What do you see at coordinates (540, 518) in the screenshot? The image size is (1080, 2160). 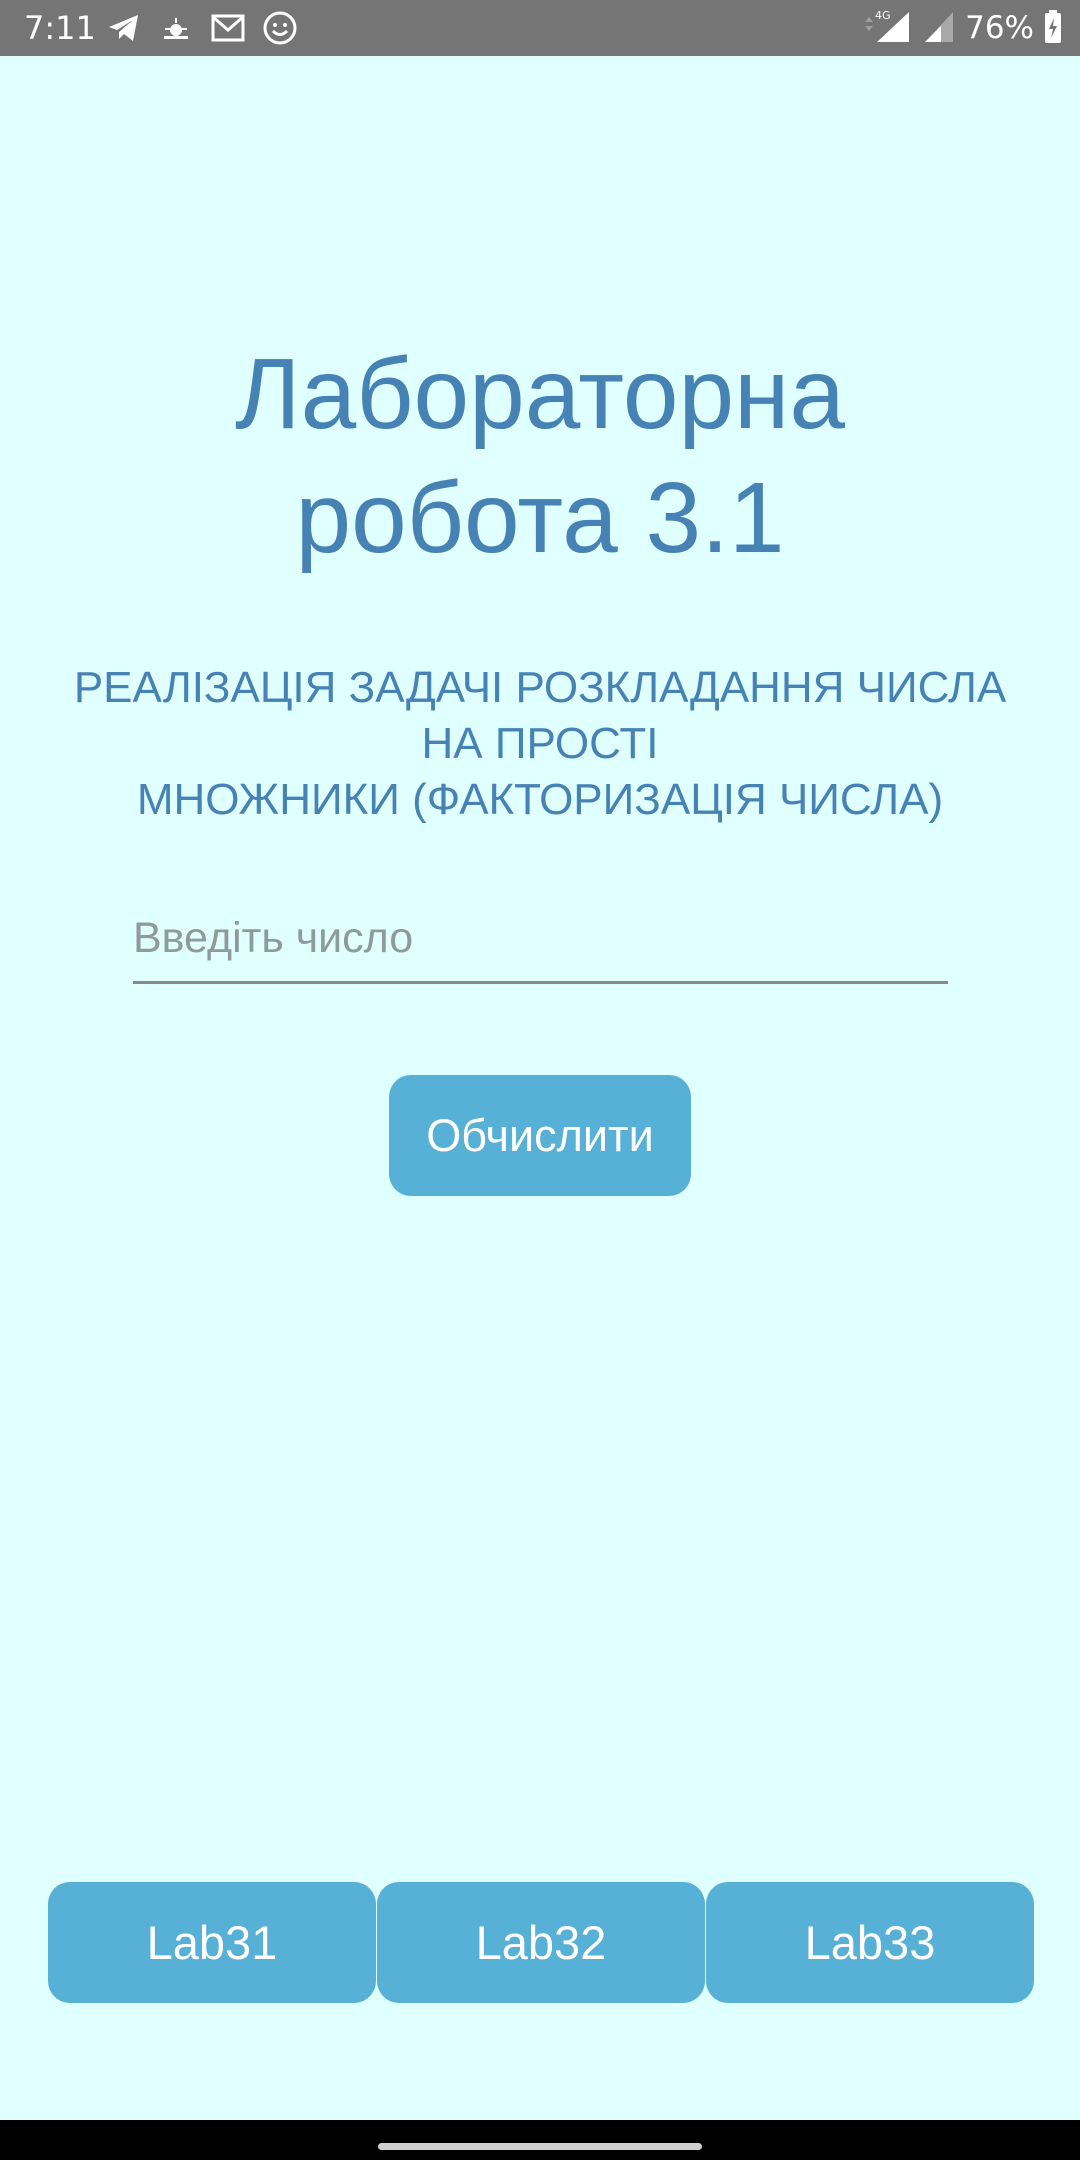 I see `page-title-line2: робота 3.1` at bounding box center [540, 518].